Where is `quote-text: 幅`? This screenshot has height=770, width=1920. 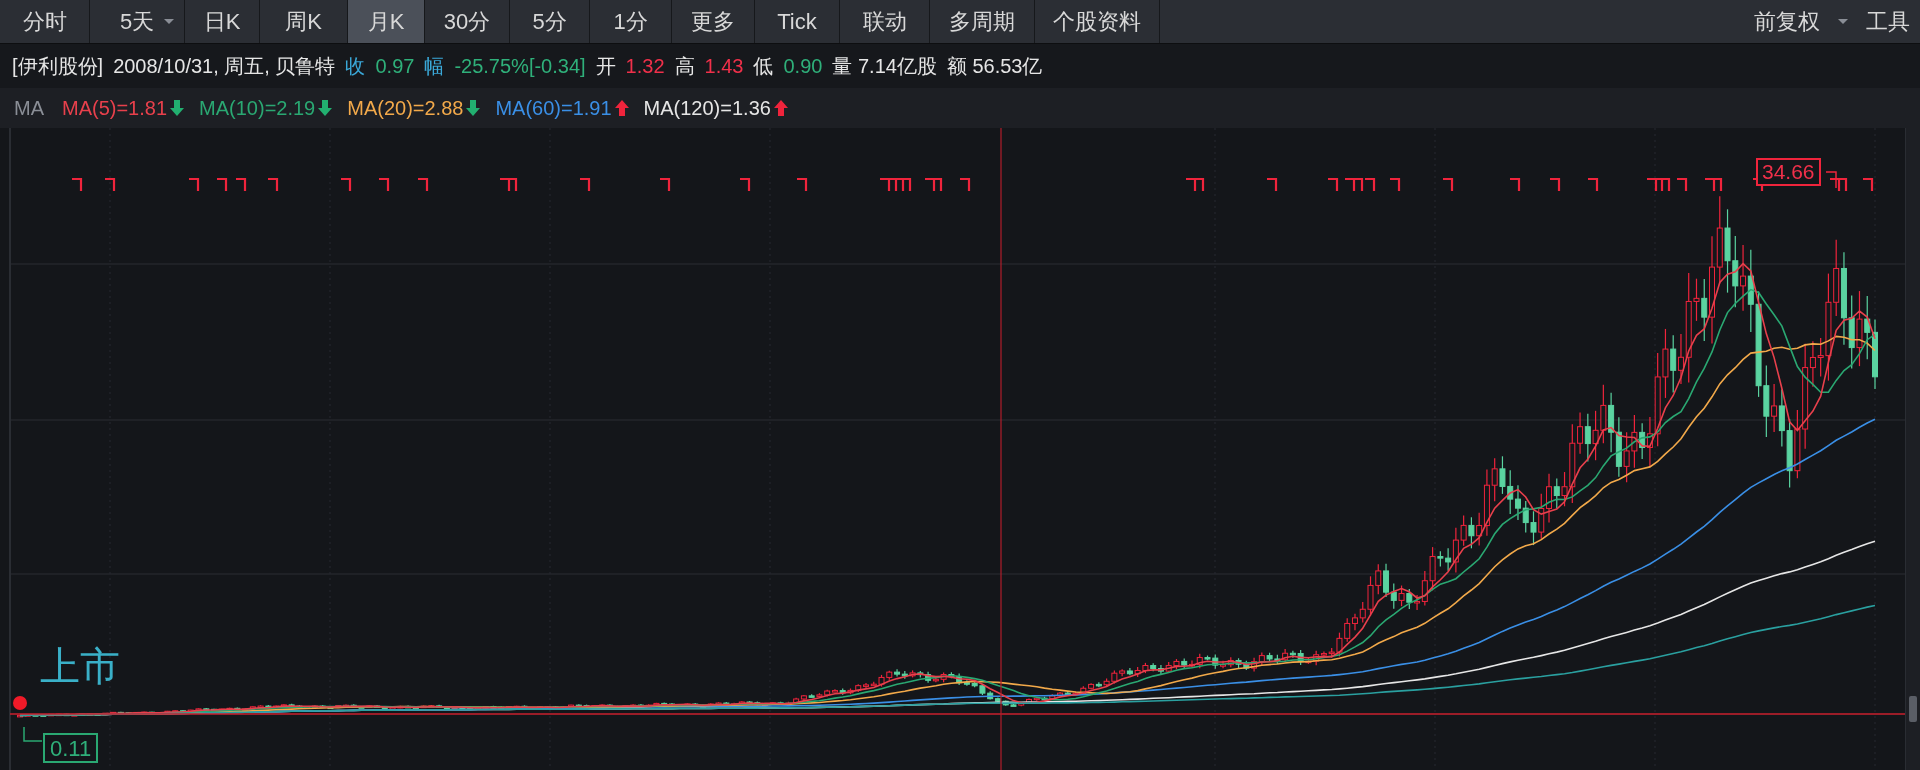 quote-text: 幅 is located at coordinates (434, 66).